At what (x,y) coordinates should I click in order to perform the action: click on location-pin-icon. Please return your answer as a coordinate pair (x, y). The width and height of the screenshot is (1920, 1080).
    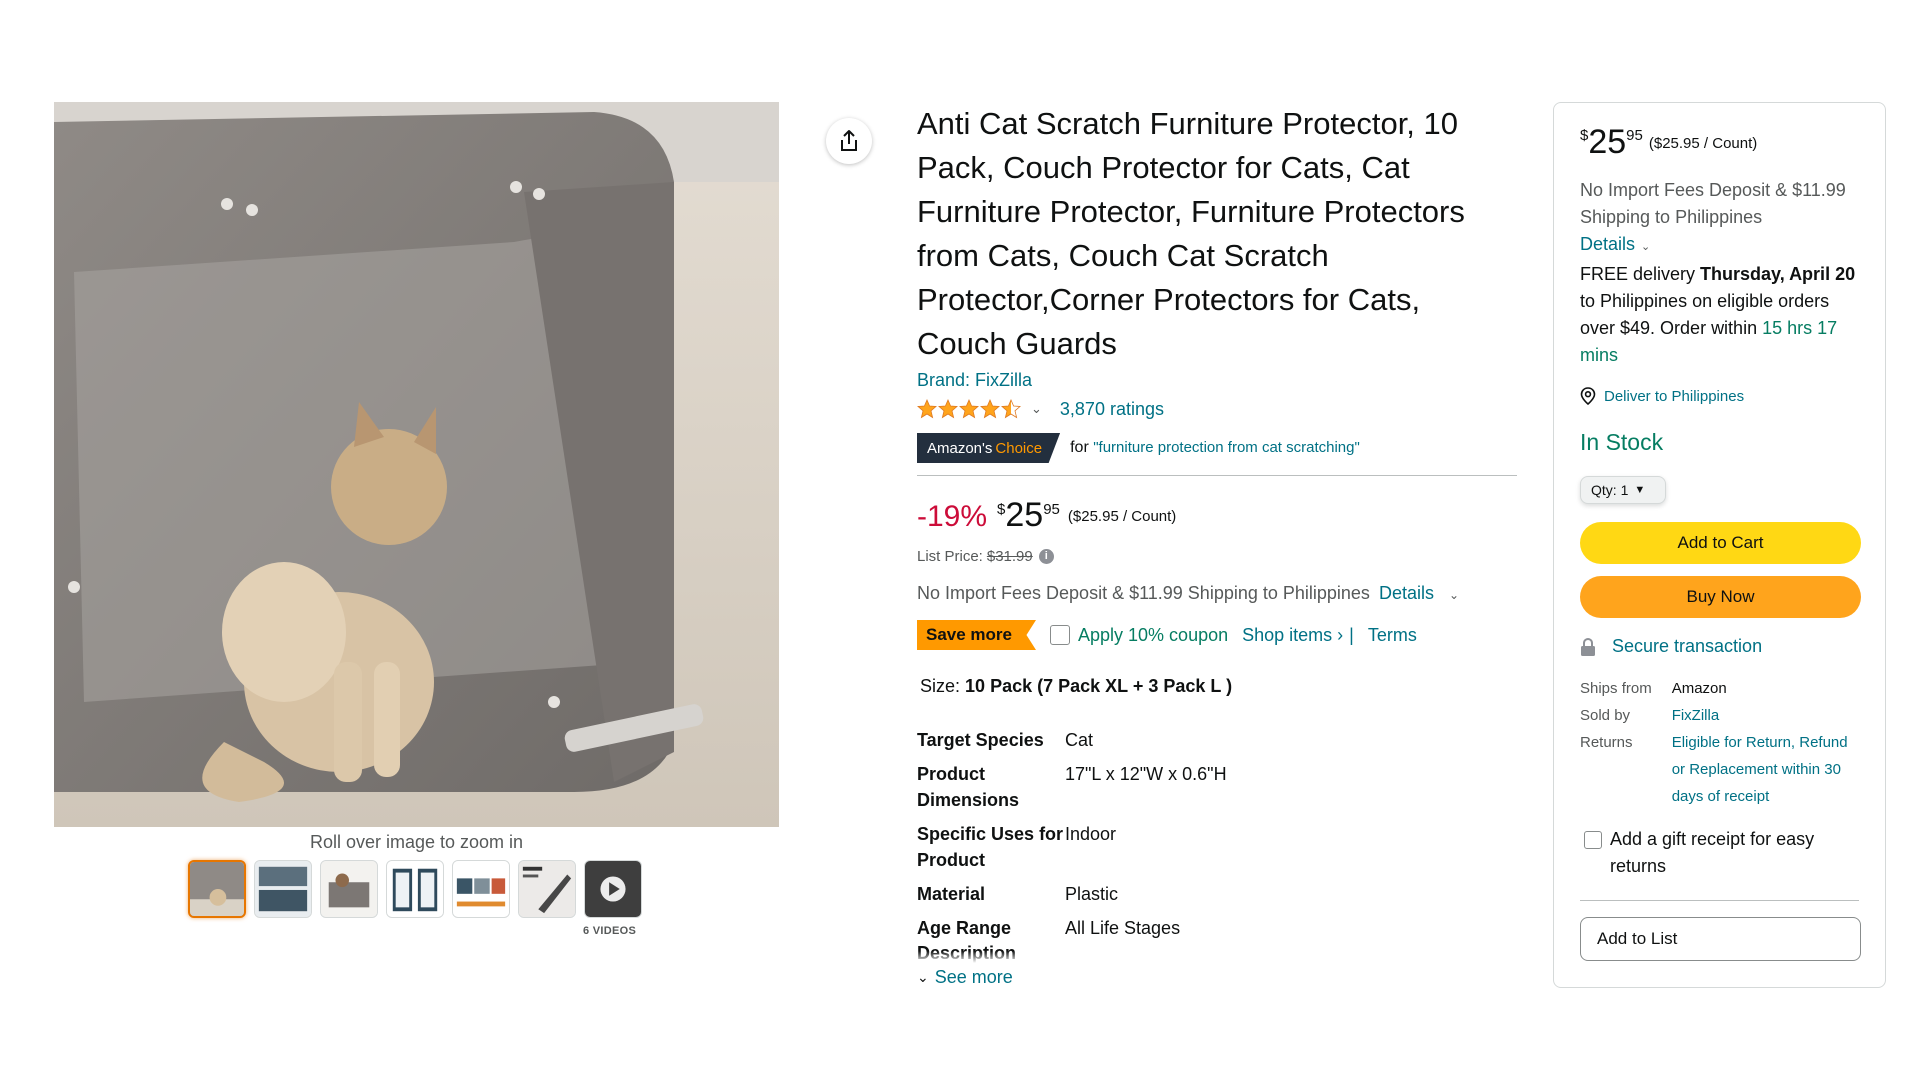
    Looking at the image, I should click on (1588, 396).